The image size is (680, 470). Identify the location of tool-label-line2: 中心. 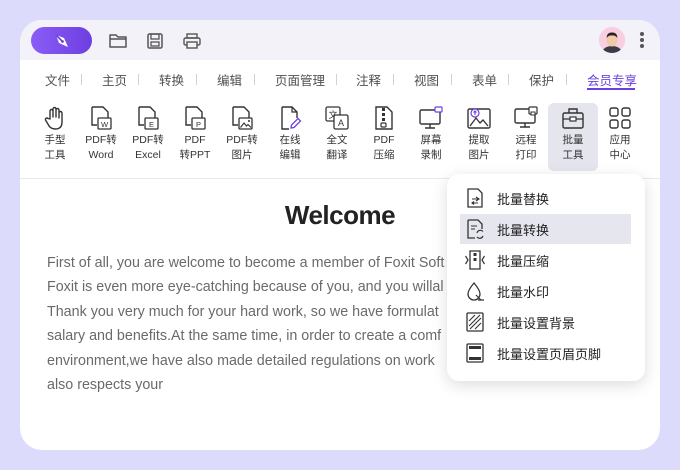
(620, 154).